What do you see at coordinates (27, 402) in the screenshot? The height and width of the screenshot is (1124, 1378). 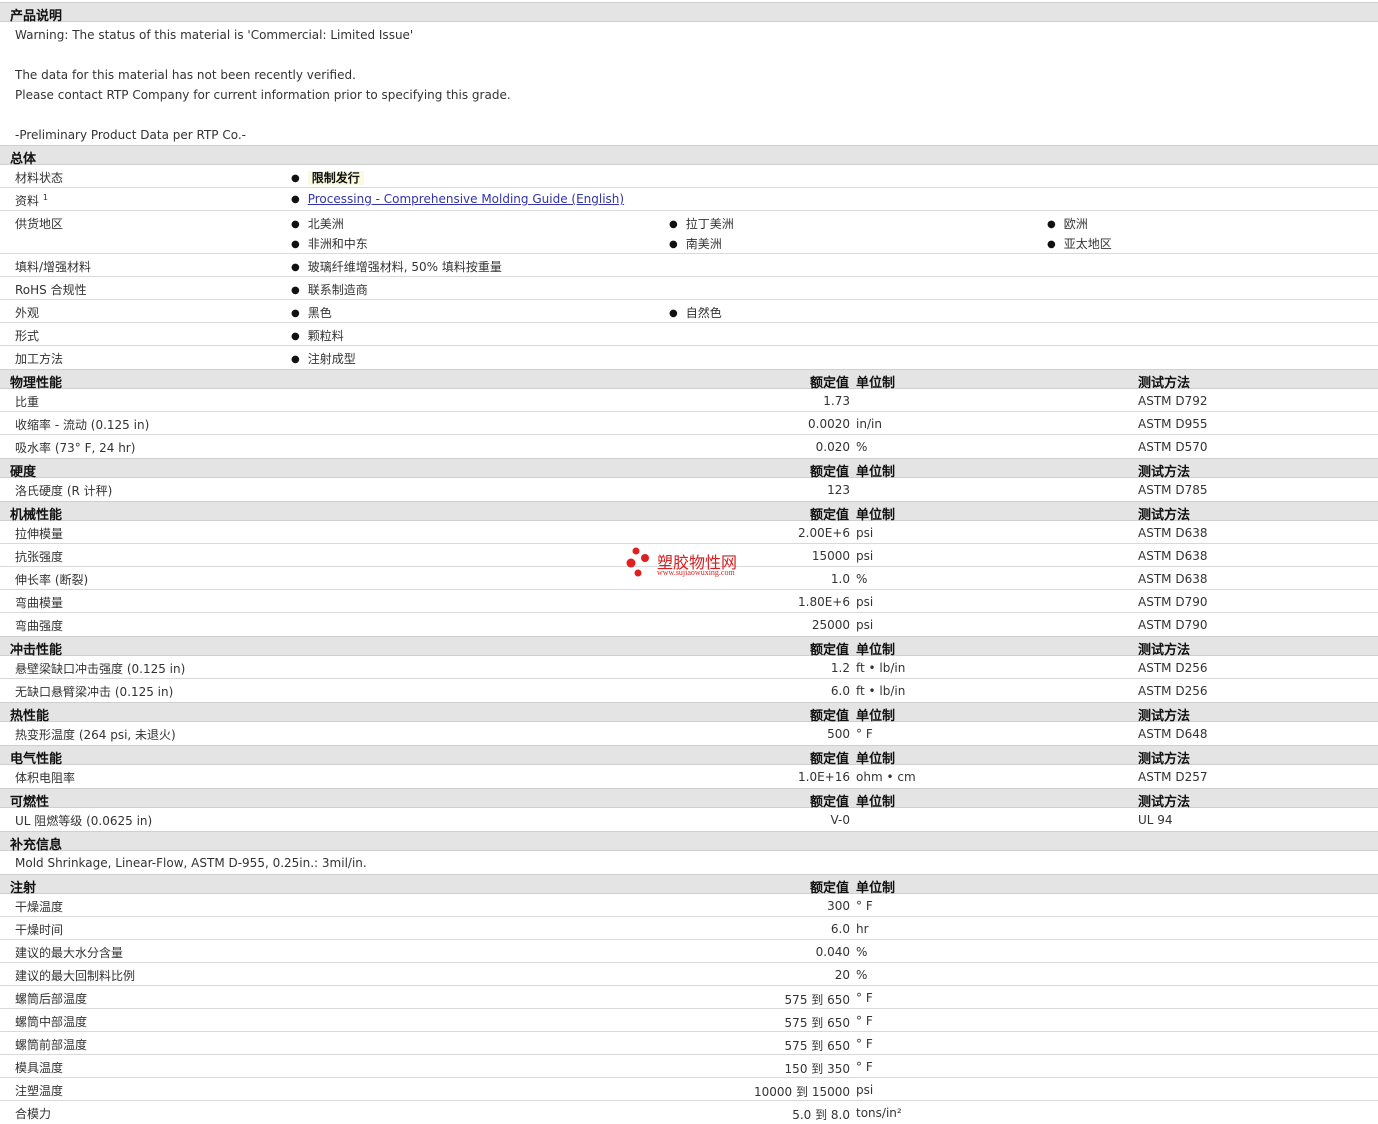 I see `property-label: 比重` at bounding box center [27, 402].